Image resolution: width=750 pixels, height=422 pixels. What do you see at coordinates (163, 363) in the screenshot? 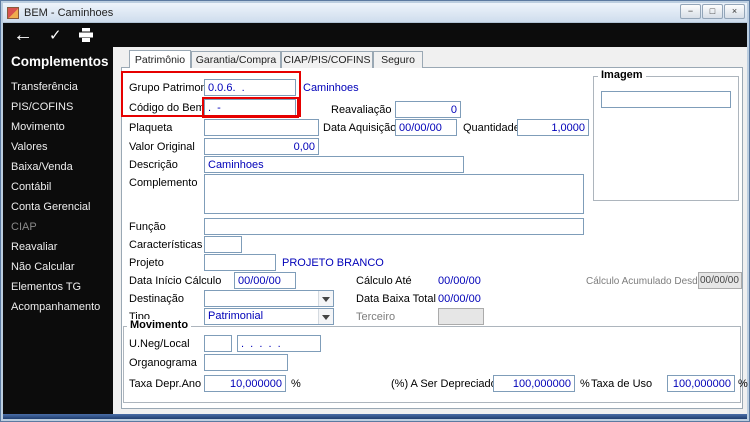
I see `organograma-label: Organograma` at bounding box center [163, 363].